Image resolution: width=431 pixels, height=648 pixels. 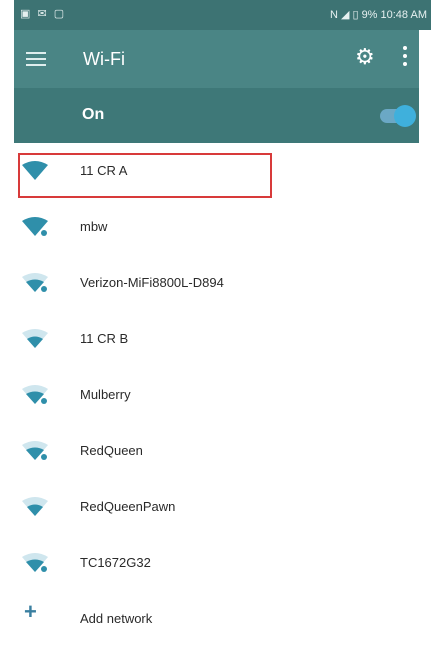 I want to click on add-network-label: Add network, so click(x=116, y=618).